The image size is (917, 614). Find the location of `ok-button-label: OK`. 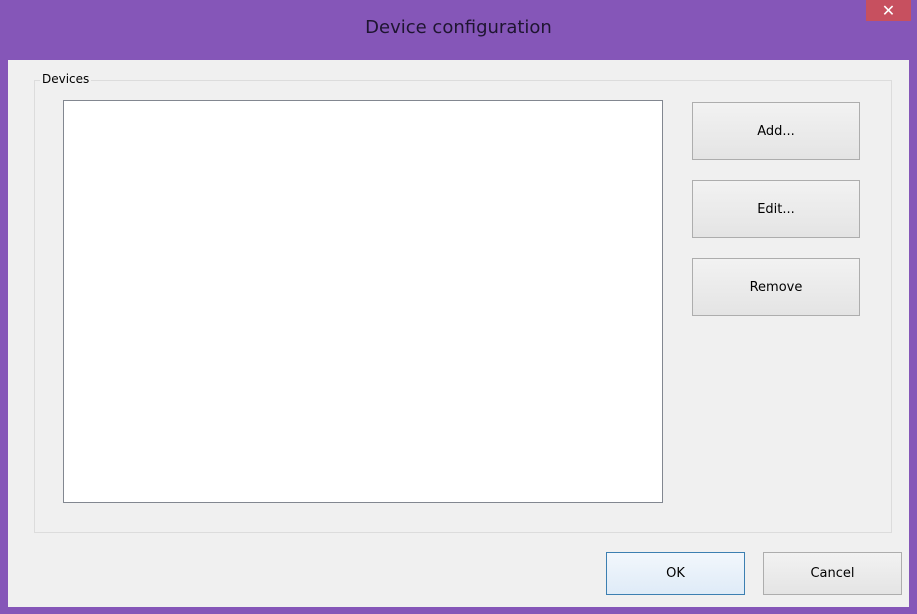

ok-button-label: OK is located at coordinates (675, 573).